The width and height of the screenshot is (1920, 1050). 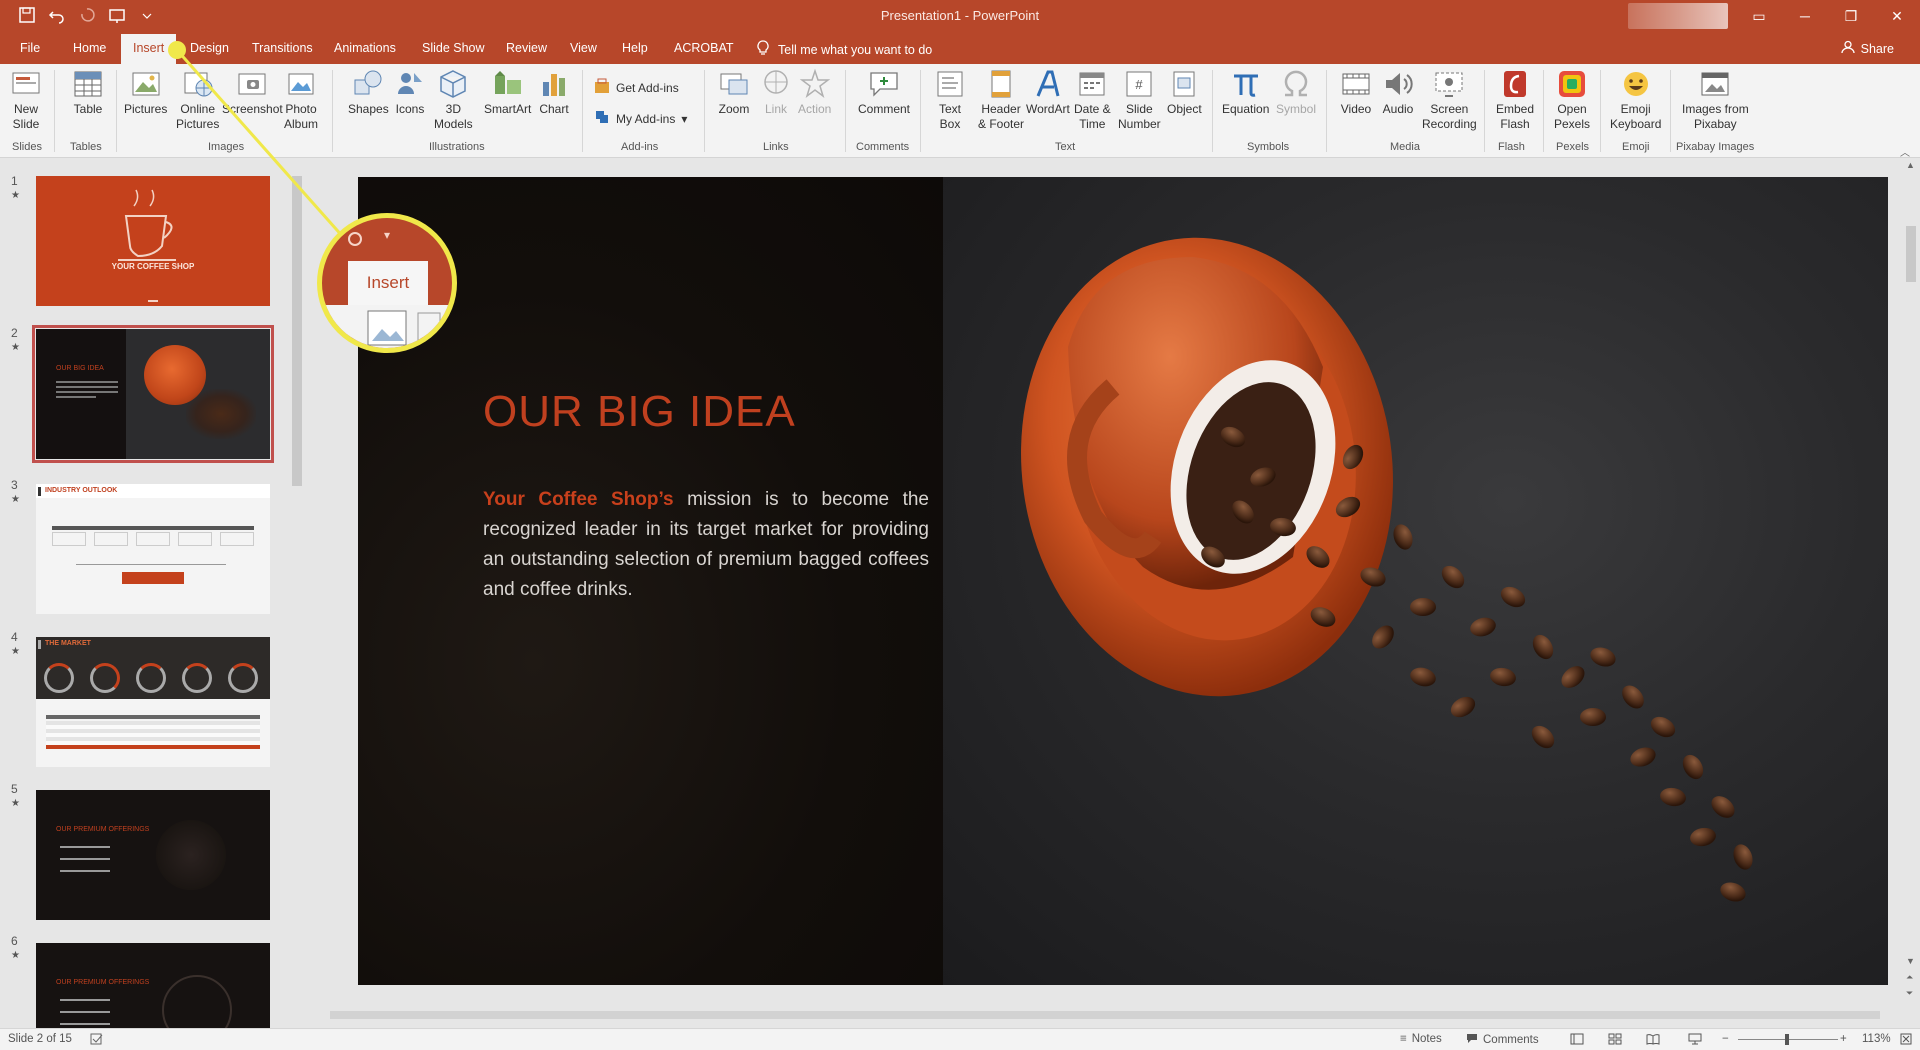 What do you see at coordinates (884, 92) in the screenshot?
I see `comment-button: Comment` at bounding box center [884, 92].